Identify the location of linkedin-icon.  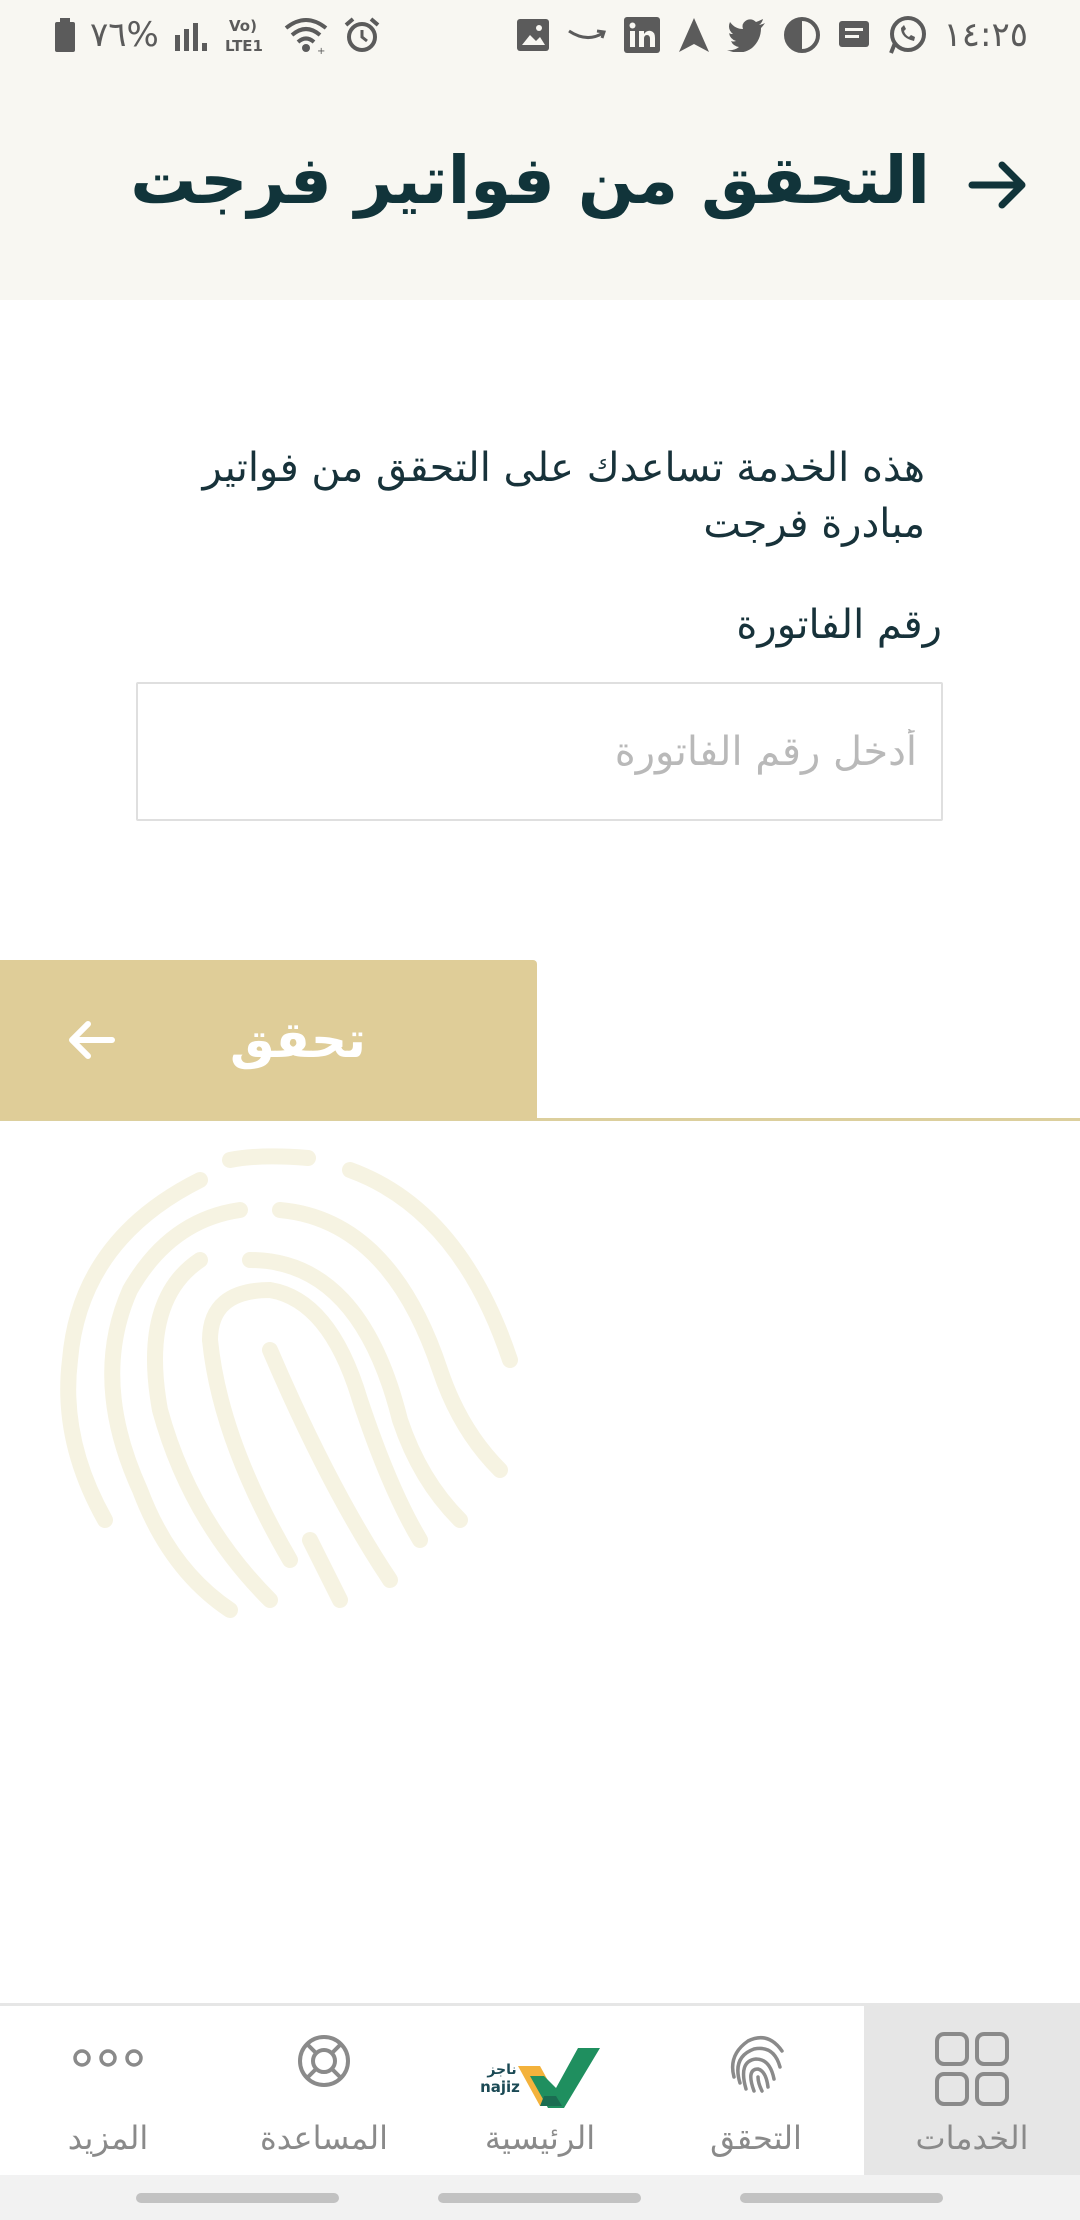
(642, 35).